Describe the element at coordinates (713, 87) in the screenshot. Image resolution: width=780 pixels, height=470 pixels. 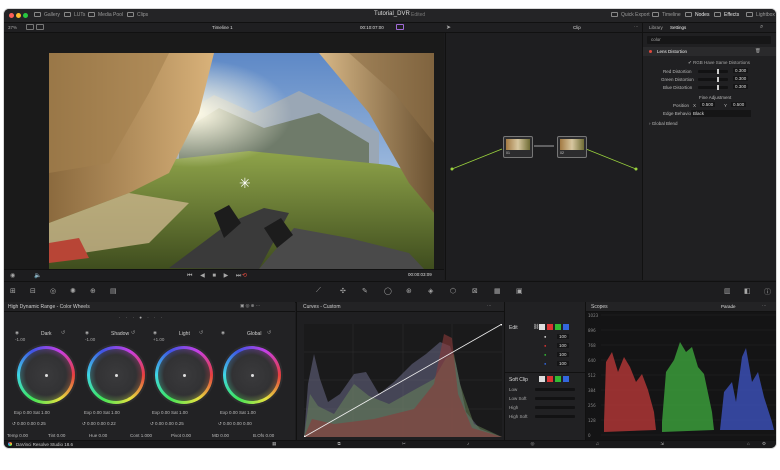
I see `blue-distortion-slider` at that location.